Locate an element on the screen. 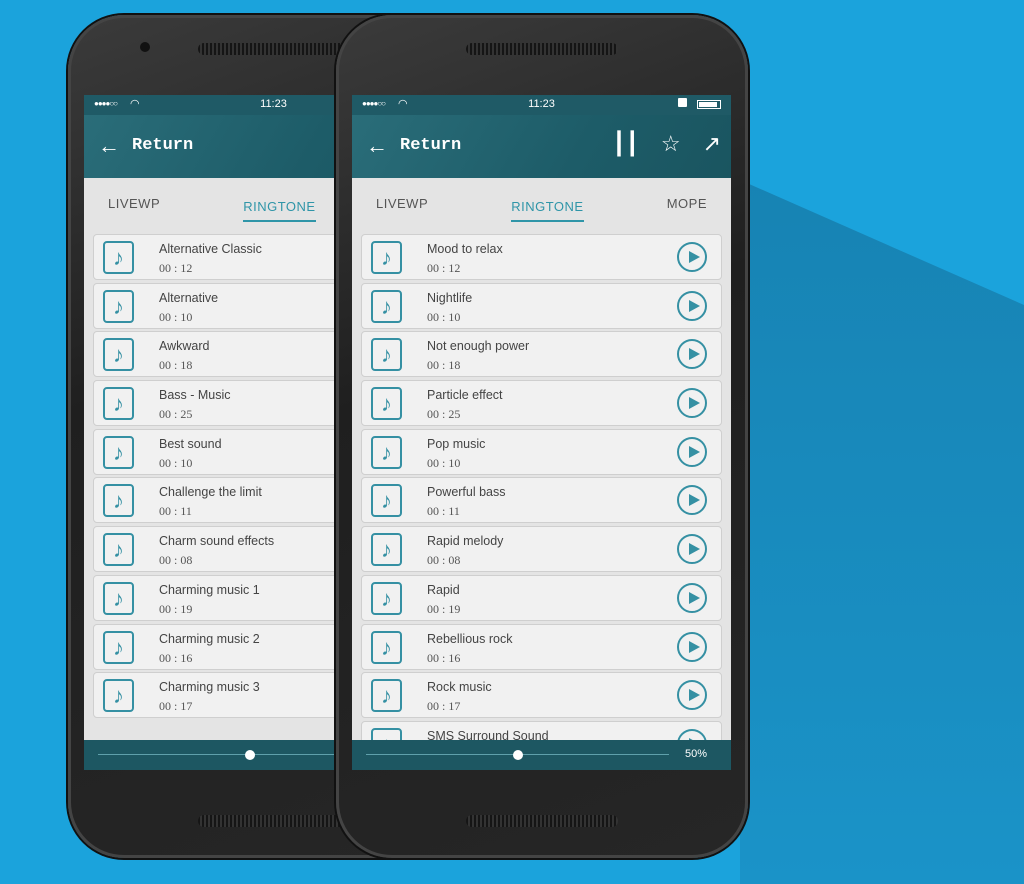  list-item: ♪ Mood to relax 00 : 12 is located at coordinates (541, 257).